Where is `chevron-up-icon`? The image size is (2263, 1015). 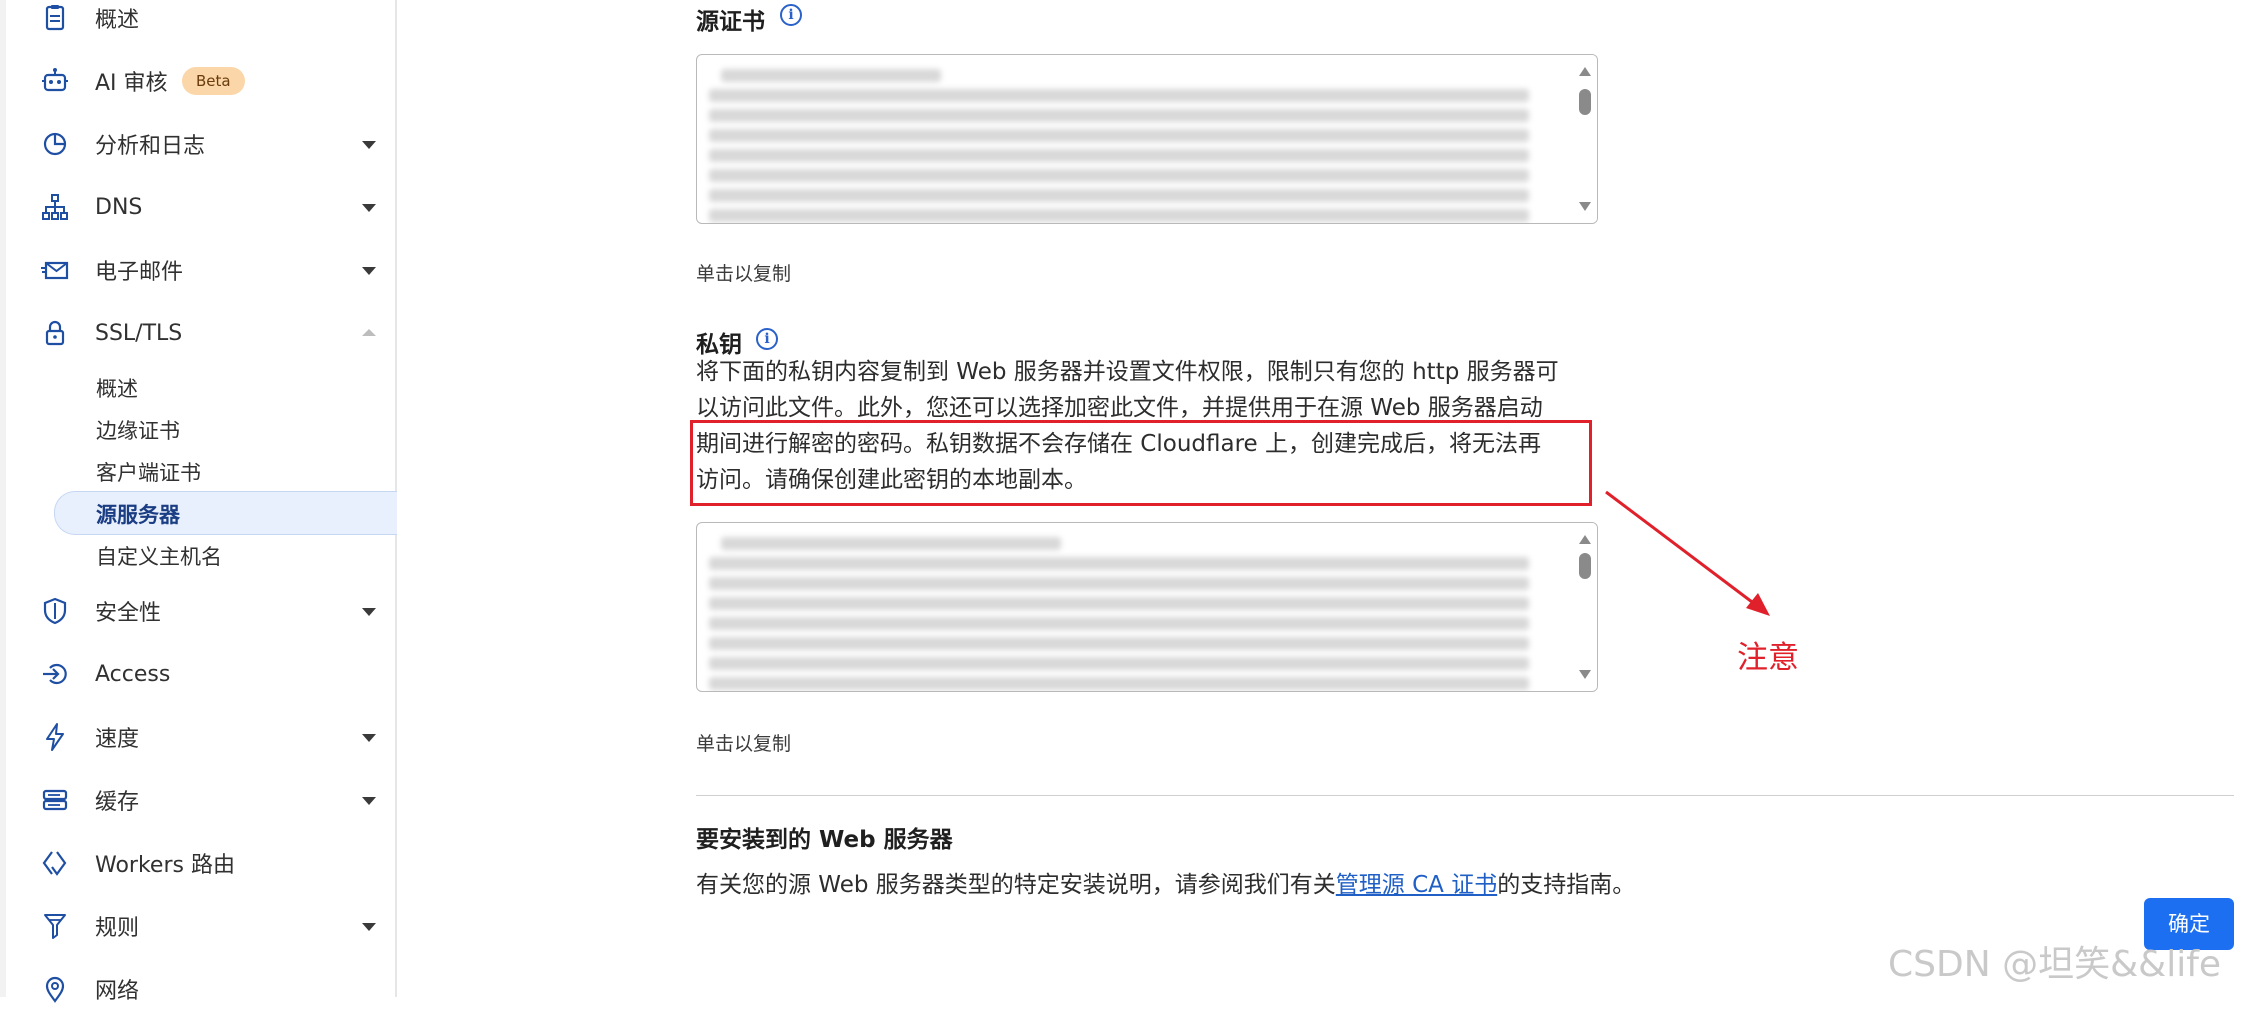 chevron-up-icon is located at coordinates (369, 332).